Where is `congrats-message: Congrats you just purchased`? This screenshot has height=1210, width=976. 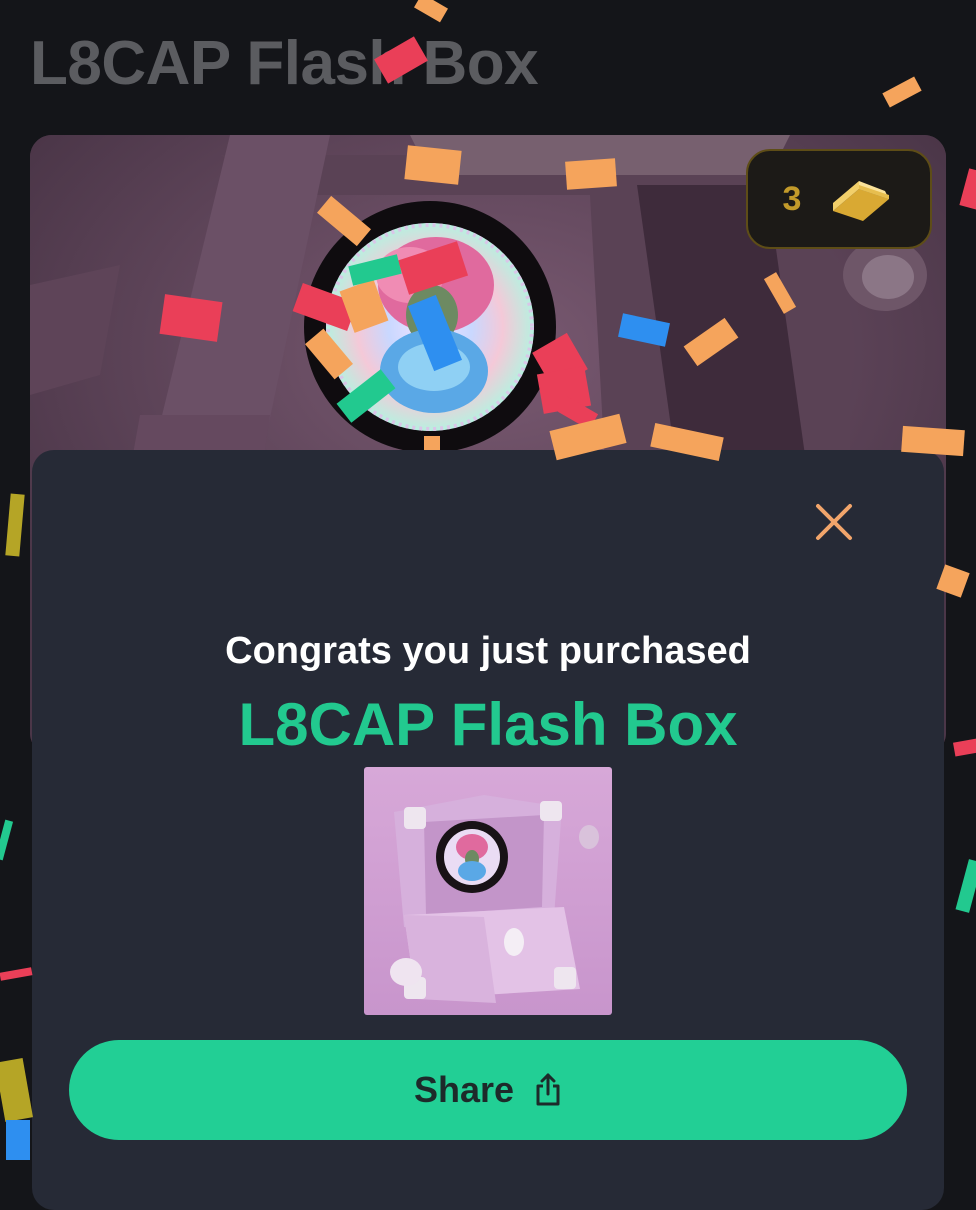 congrats-message: Congrats you just purchased is located at coordinates (488, 651).